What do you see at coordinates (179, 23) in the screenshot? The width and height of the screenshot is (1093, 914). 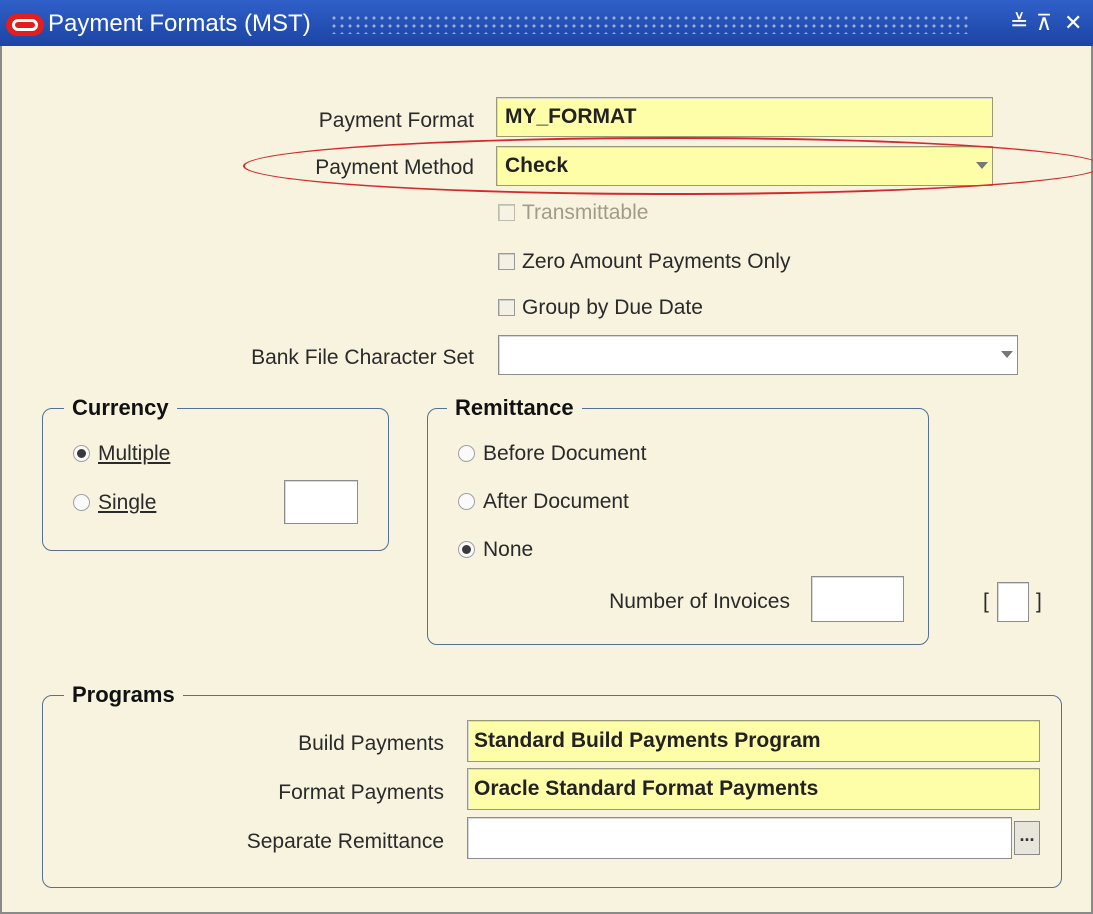 I see `window-title: Payment Formats (MST)` at bounding box center [179, 23].